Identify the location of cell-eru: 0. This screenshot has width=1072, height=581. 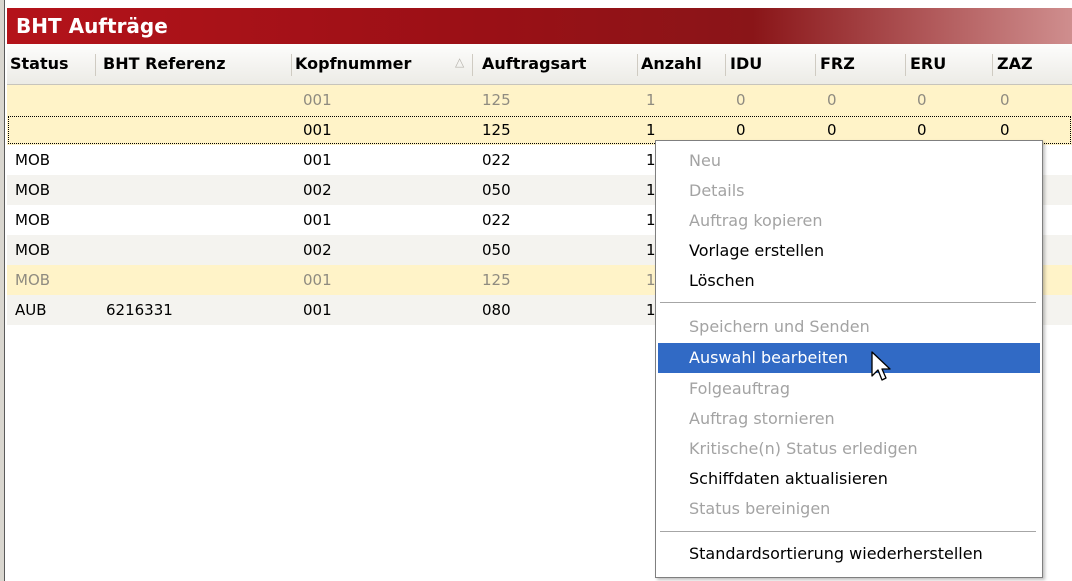
(922, 100).